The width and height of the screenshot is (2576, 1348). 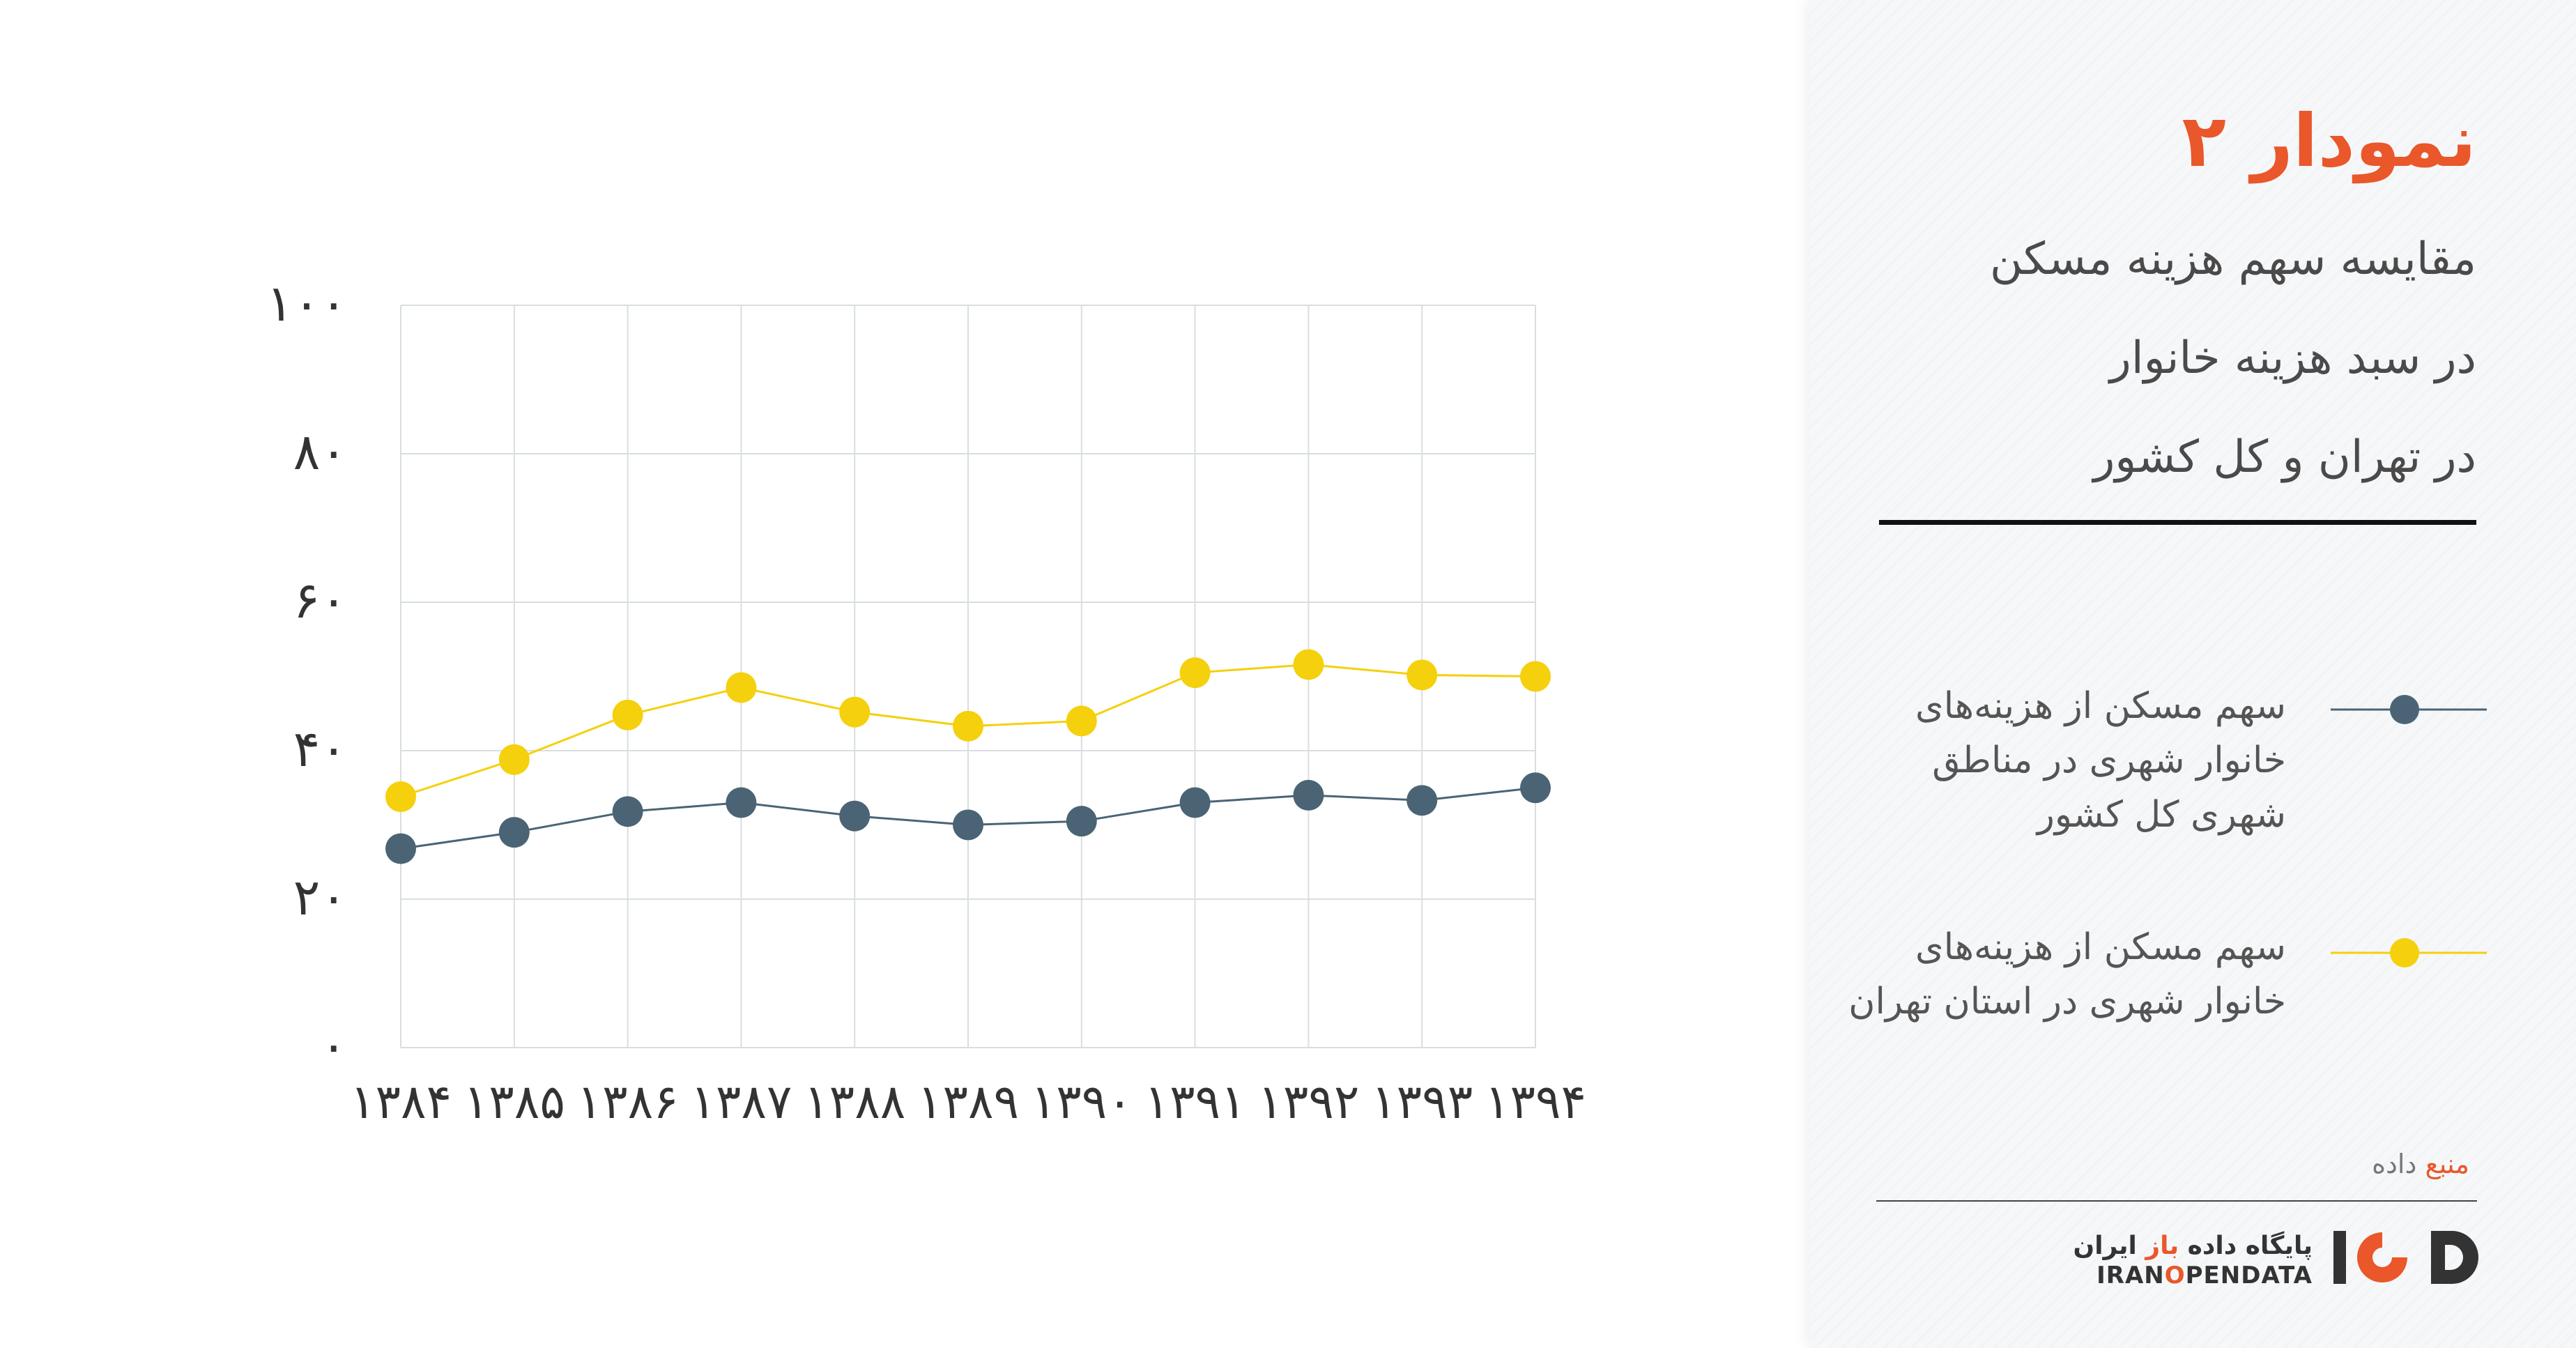 I want to click on title-divider, so click(x=2177, y=522).